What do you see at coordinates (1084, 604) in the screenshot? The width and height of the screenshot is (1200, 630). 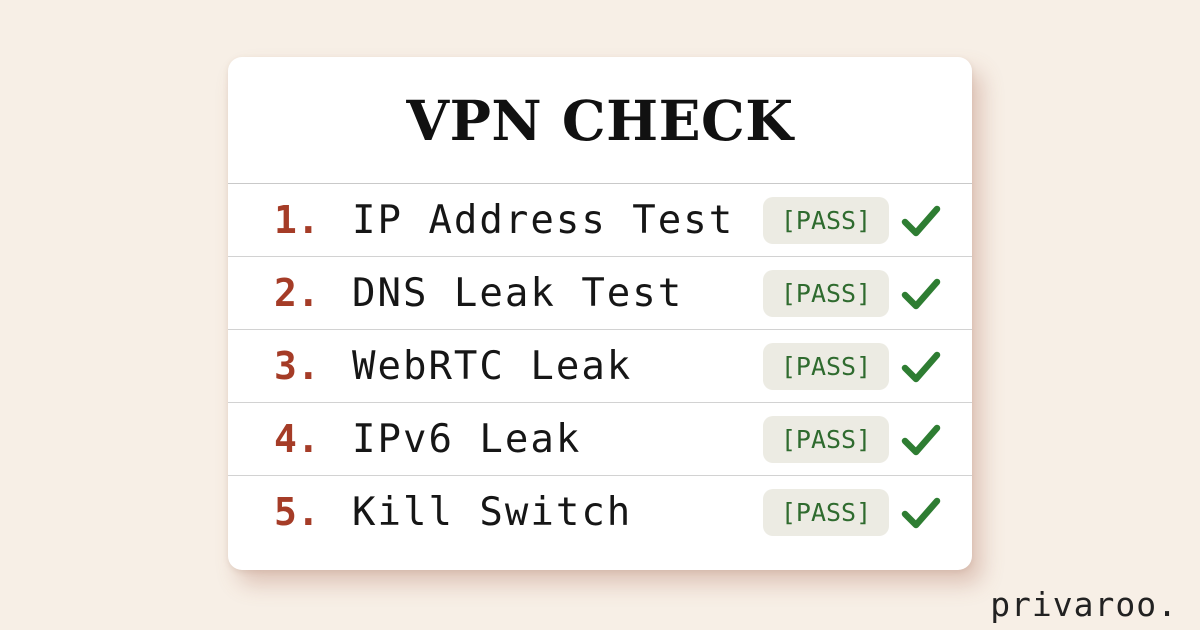 I see `brand-wordmark: privaroo.` at bounding box center [1084, 604].